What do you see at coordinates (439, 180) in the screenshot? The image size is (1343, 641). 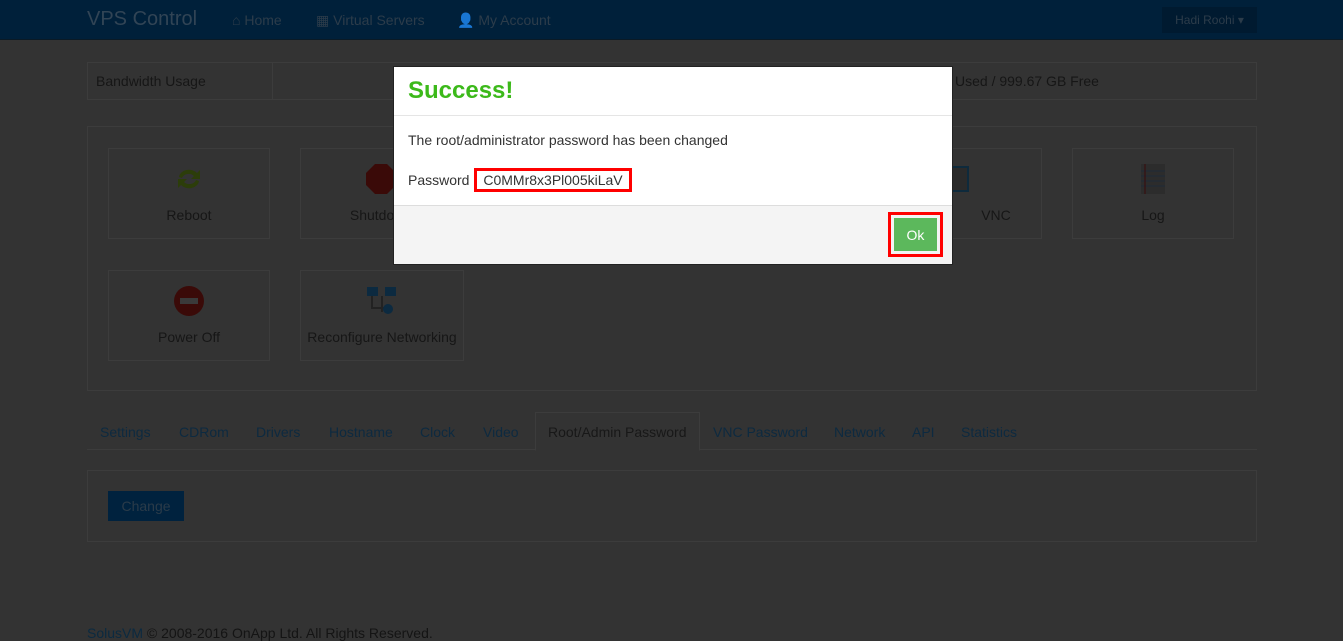 I see `password-label: Password` at bounding box center [439, 180].